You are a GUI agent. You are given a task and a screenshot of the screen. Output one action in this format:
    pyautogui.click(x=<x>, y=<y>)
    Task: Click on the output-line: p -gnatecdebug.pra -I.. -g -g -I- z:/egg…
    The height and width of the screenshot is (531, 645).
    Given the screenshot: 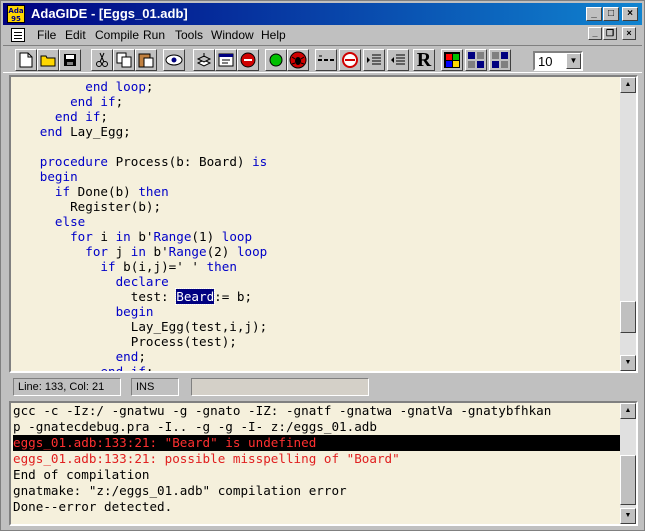 What is the action you would take?
    pyautogui.click(x=316, y=427)
    